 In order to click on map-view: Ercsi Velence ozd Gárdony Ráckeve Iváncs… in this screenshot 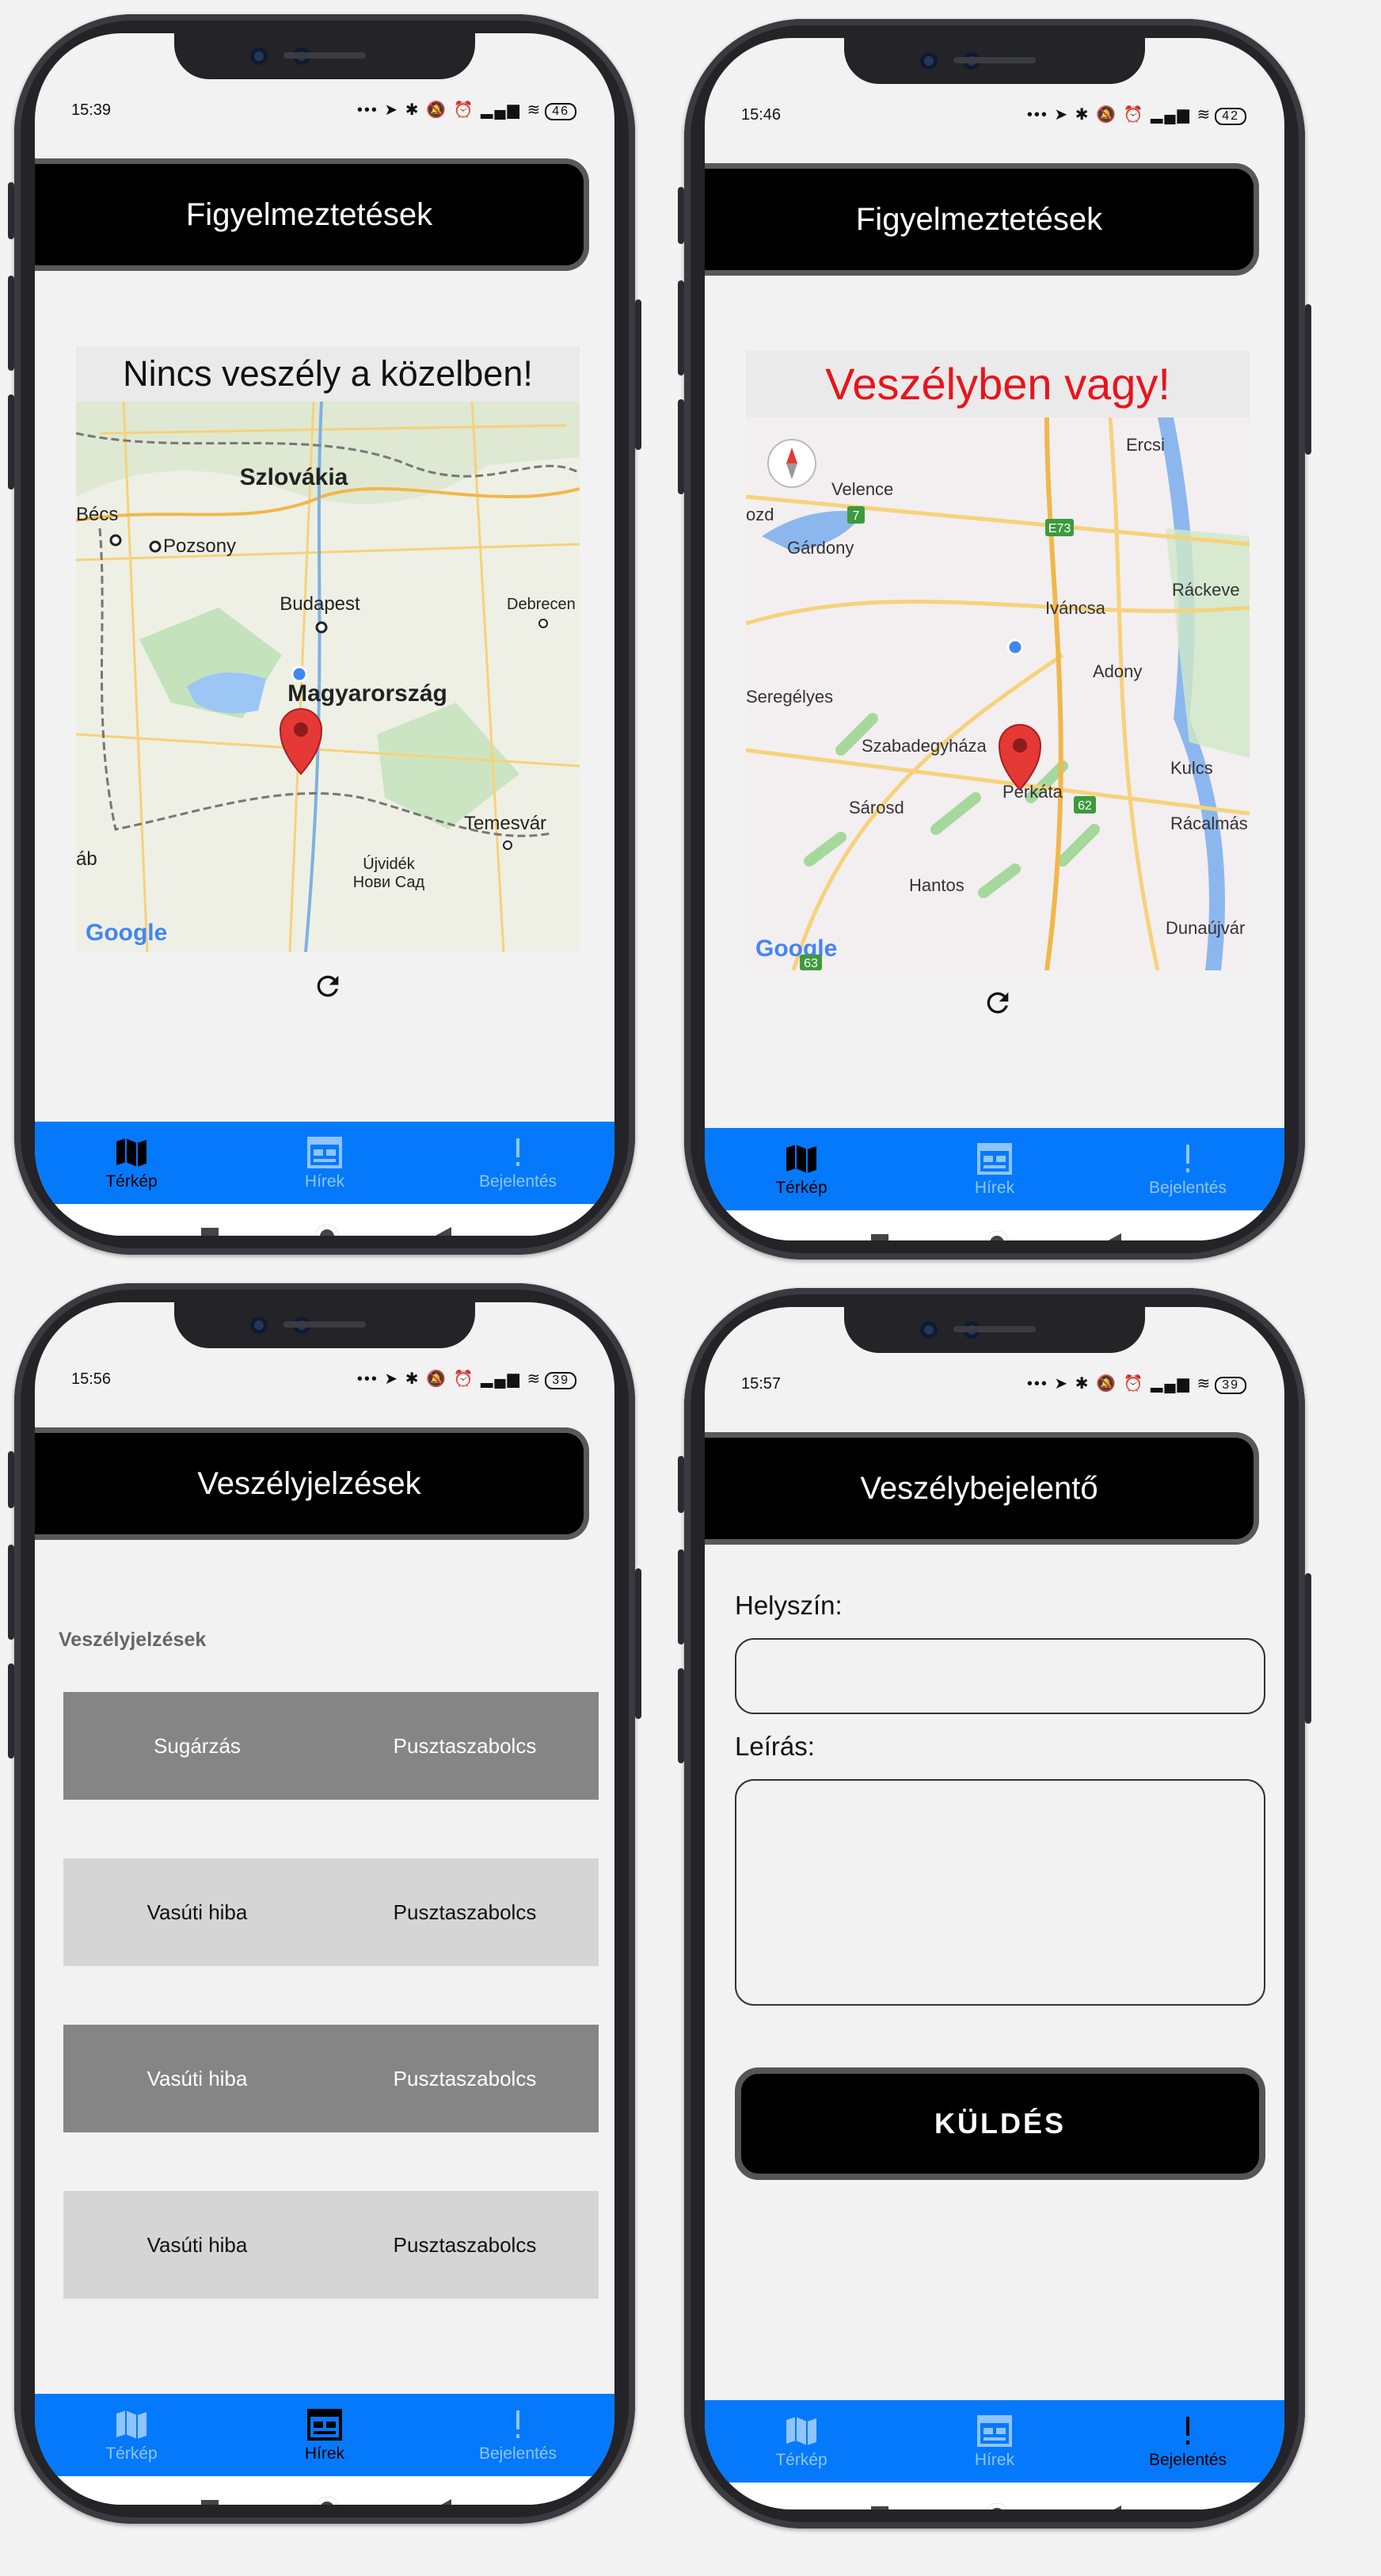, I will do `click(998, 694)`.